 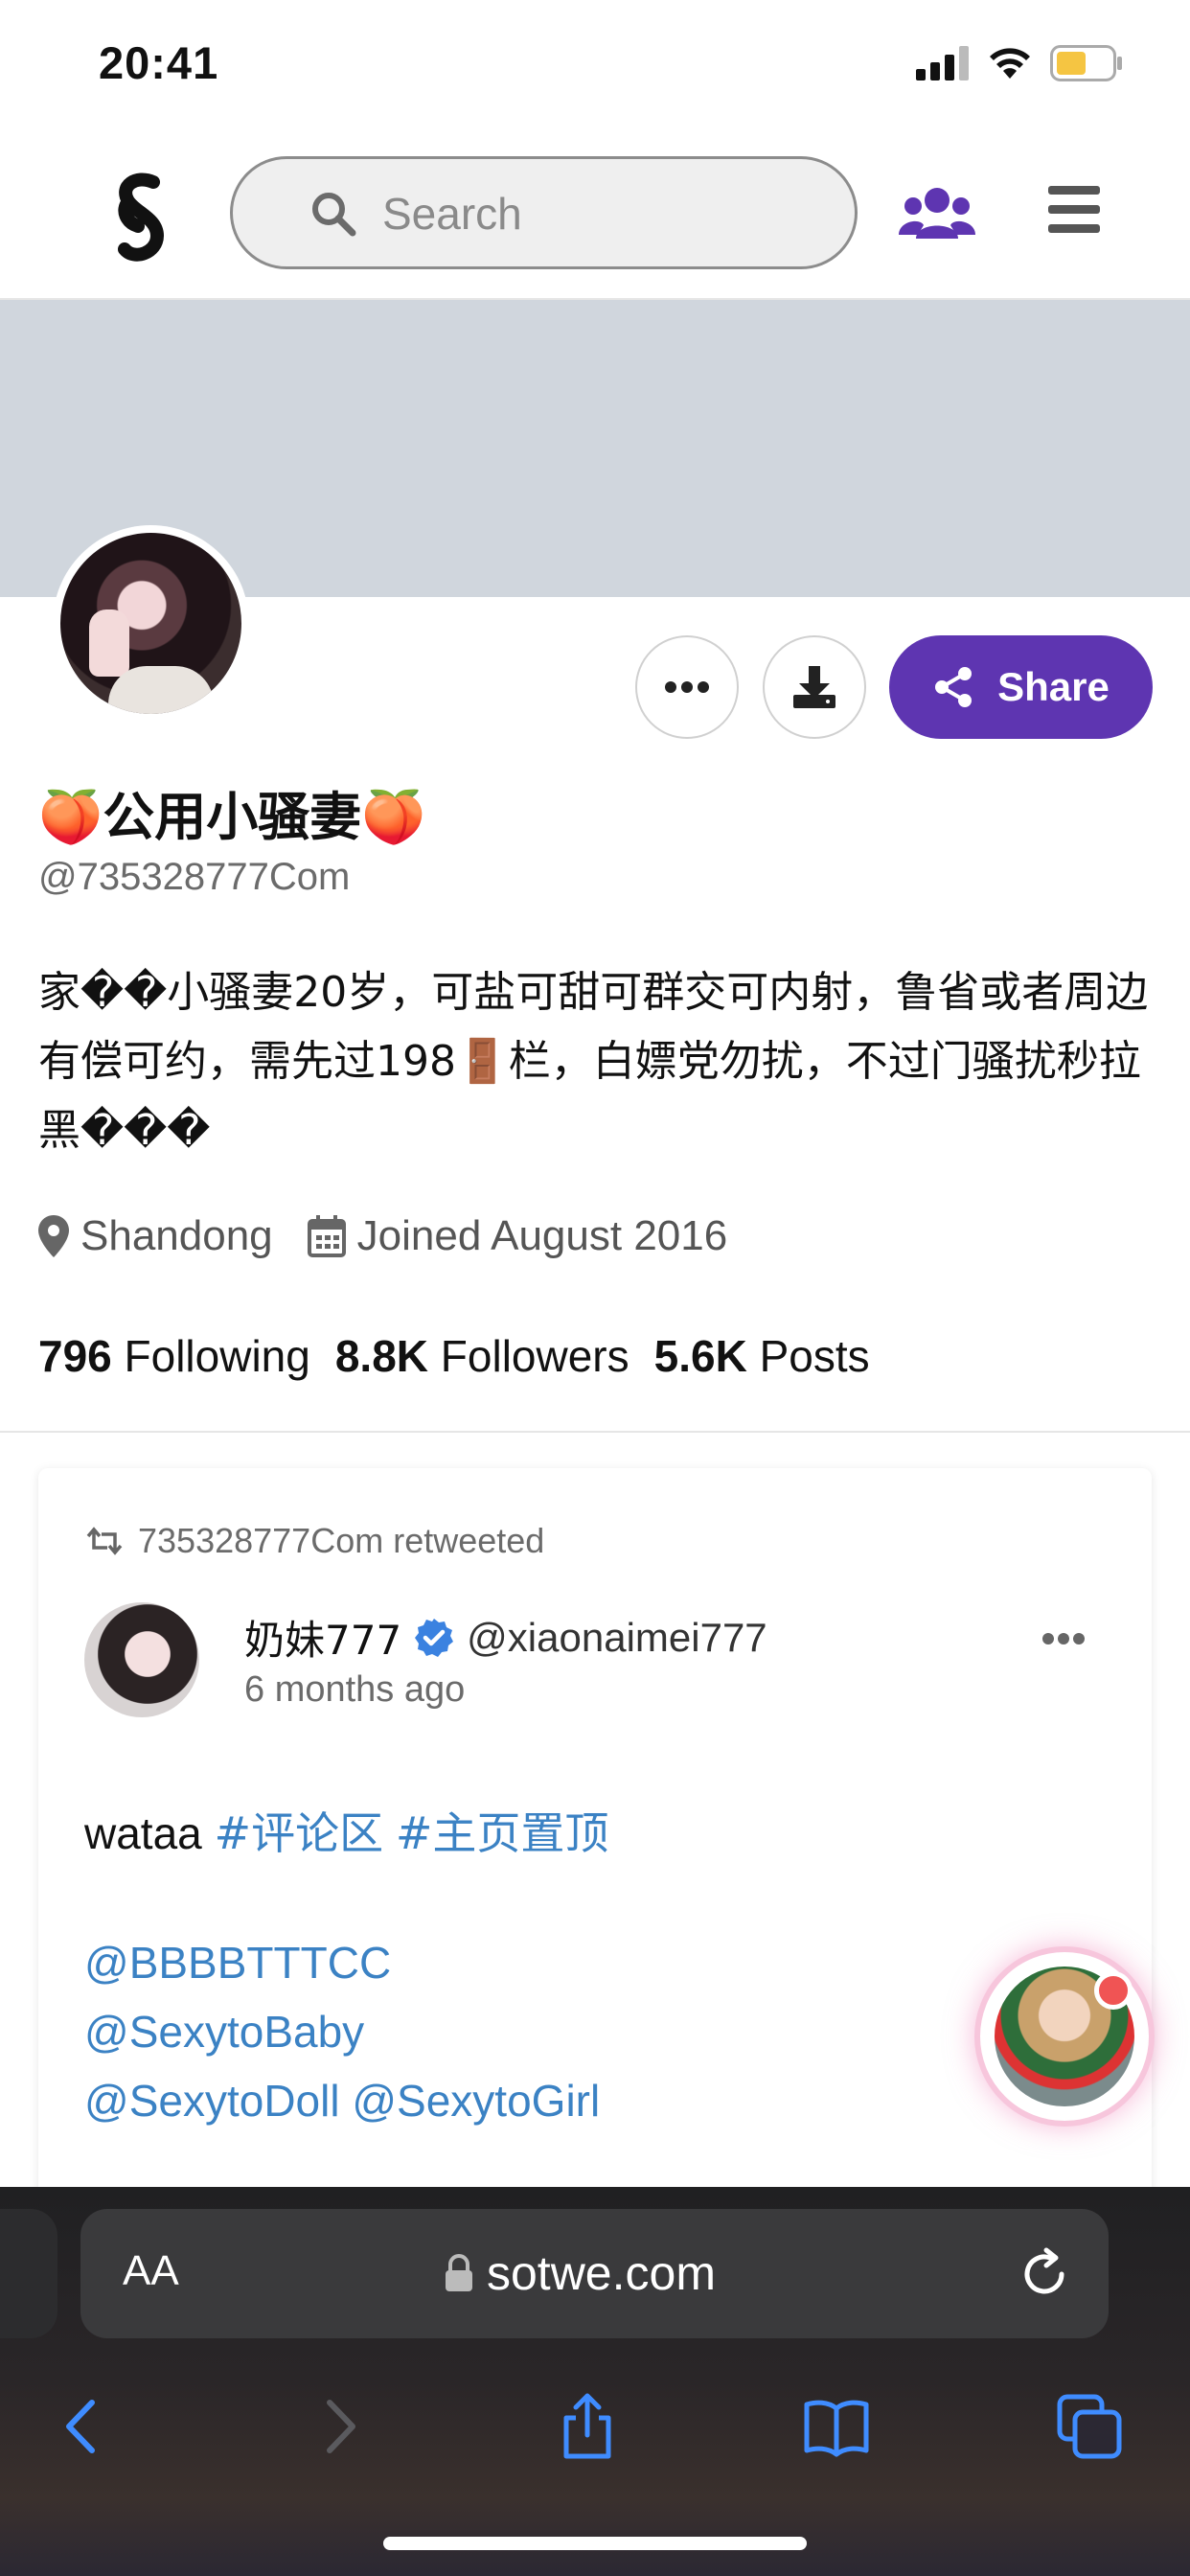 I want to click on reload-icon, so click(x=1044, y=2274).